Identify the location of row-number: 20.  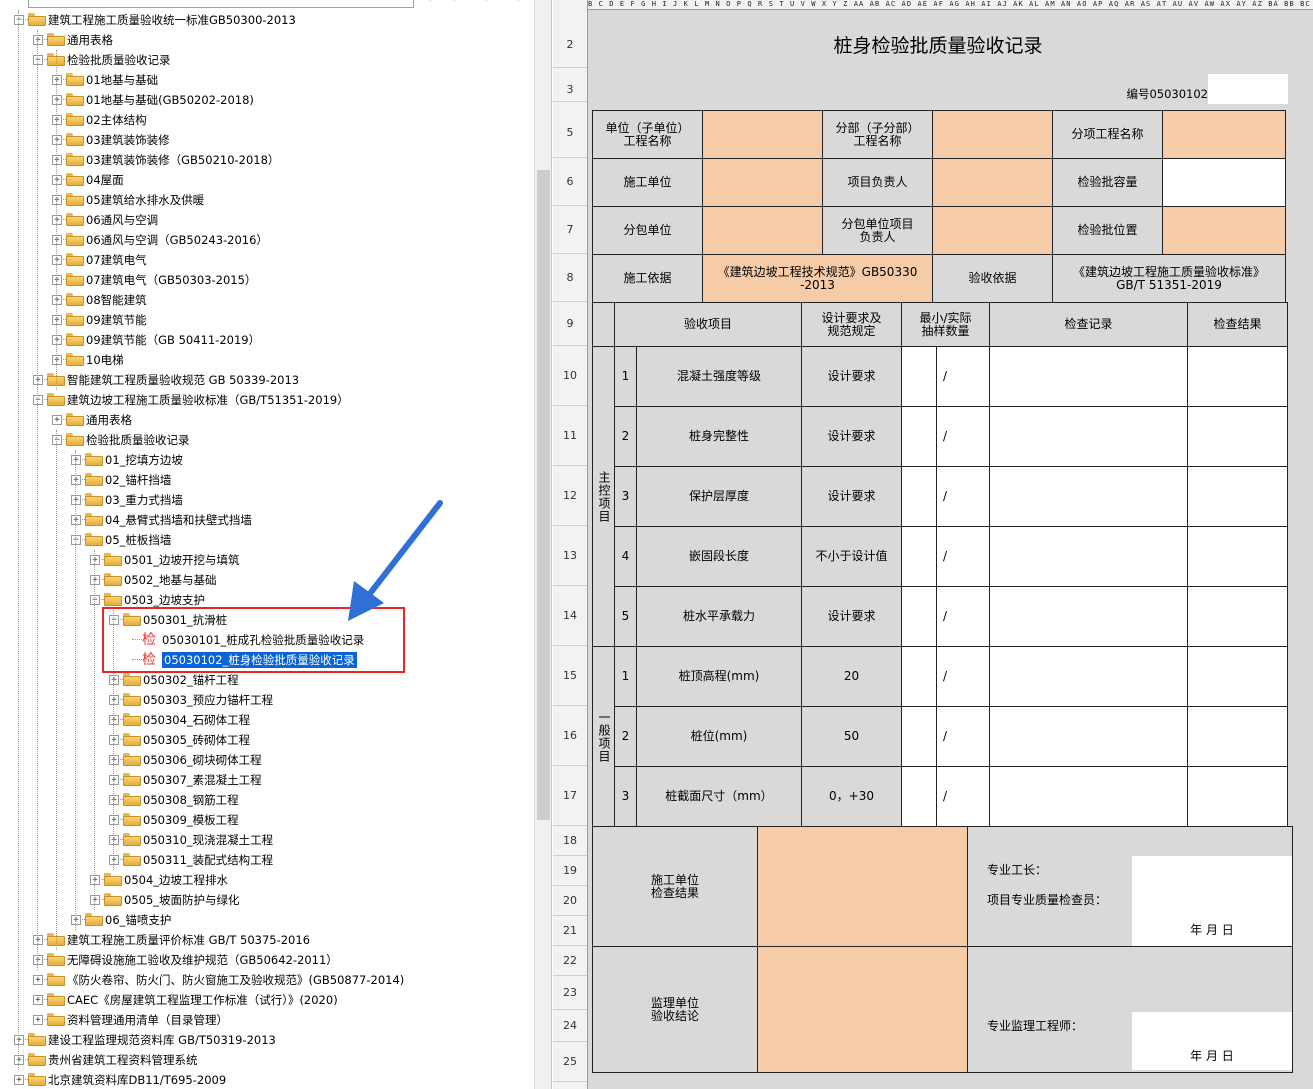
(570, 901).